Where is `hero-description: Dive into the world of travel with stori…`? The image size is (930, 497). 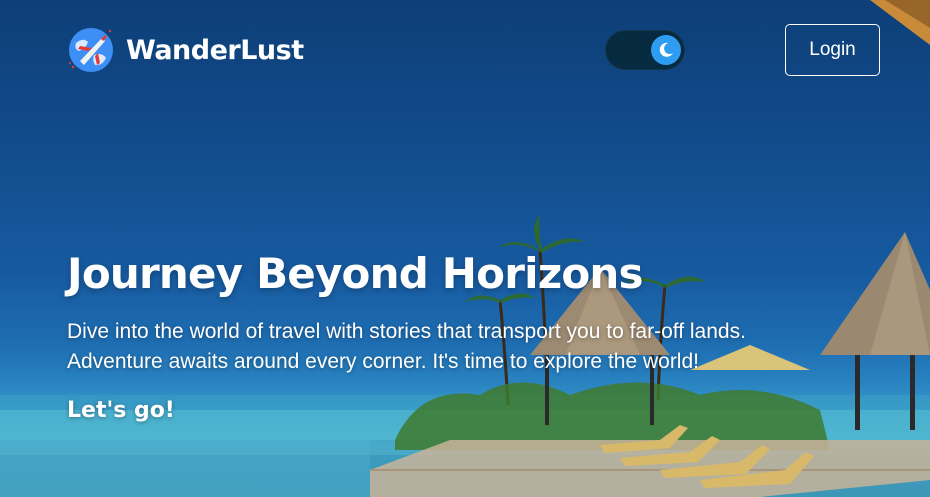 hero-description: Dive into the world of travel with stori… is located at coordinates (406, 346).